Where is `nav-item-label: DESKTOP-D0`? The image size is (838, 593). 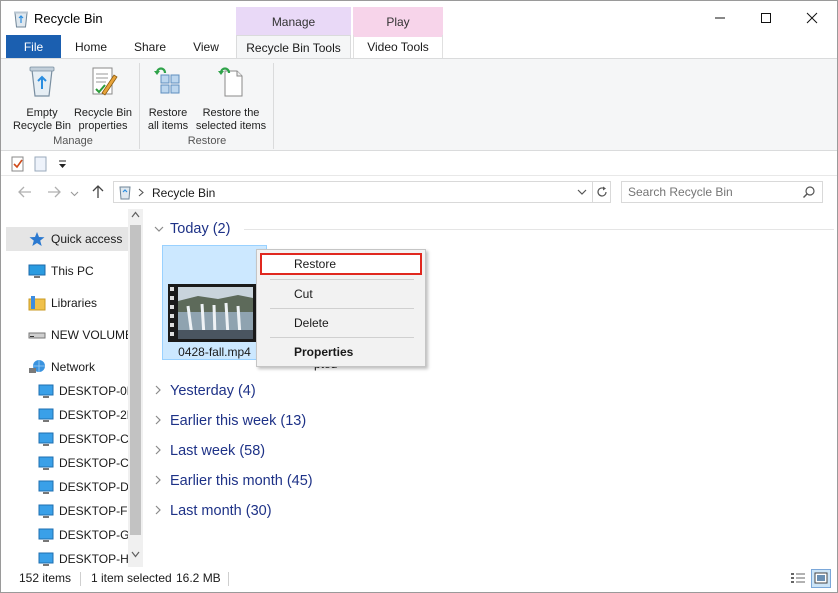 nav-item-label: DESKTOP-D0 is located at coordinates (93, 487).